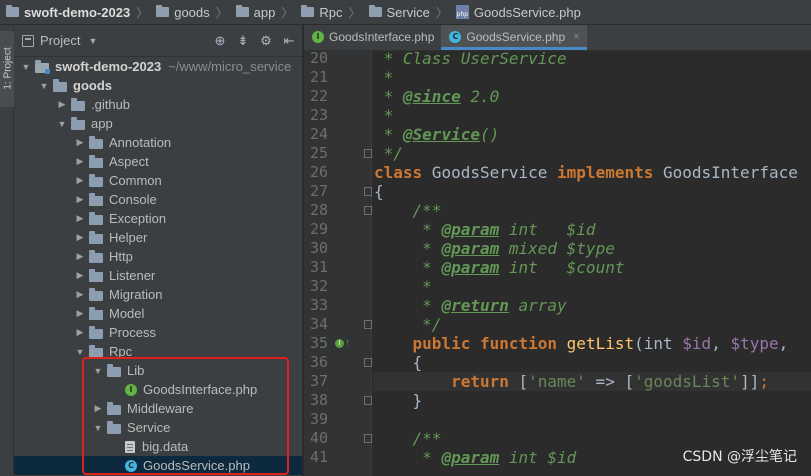  Describe the element at coordinates (725, 172) in the screenshot. I see `code-token: GoodsInterface` at that location.